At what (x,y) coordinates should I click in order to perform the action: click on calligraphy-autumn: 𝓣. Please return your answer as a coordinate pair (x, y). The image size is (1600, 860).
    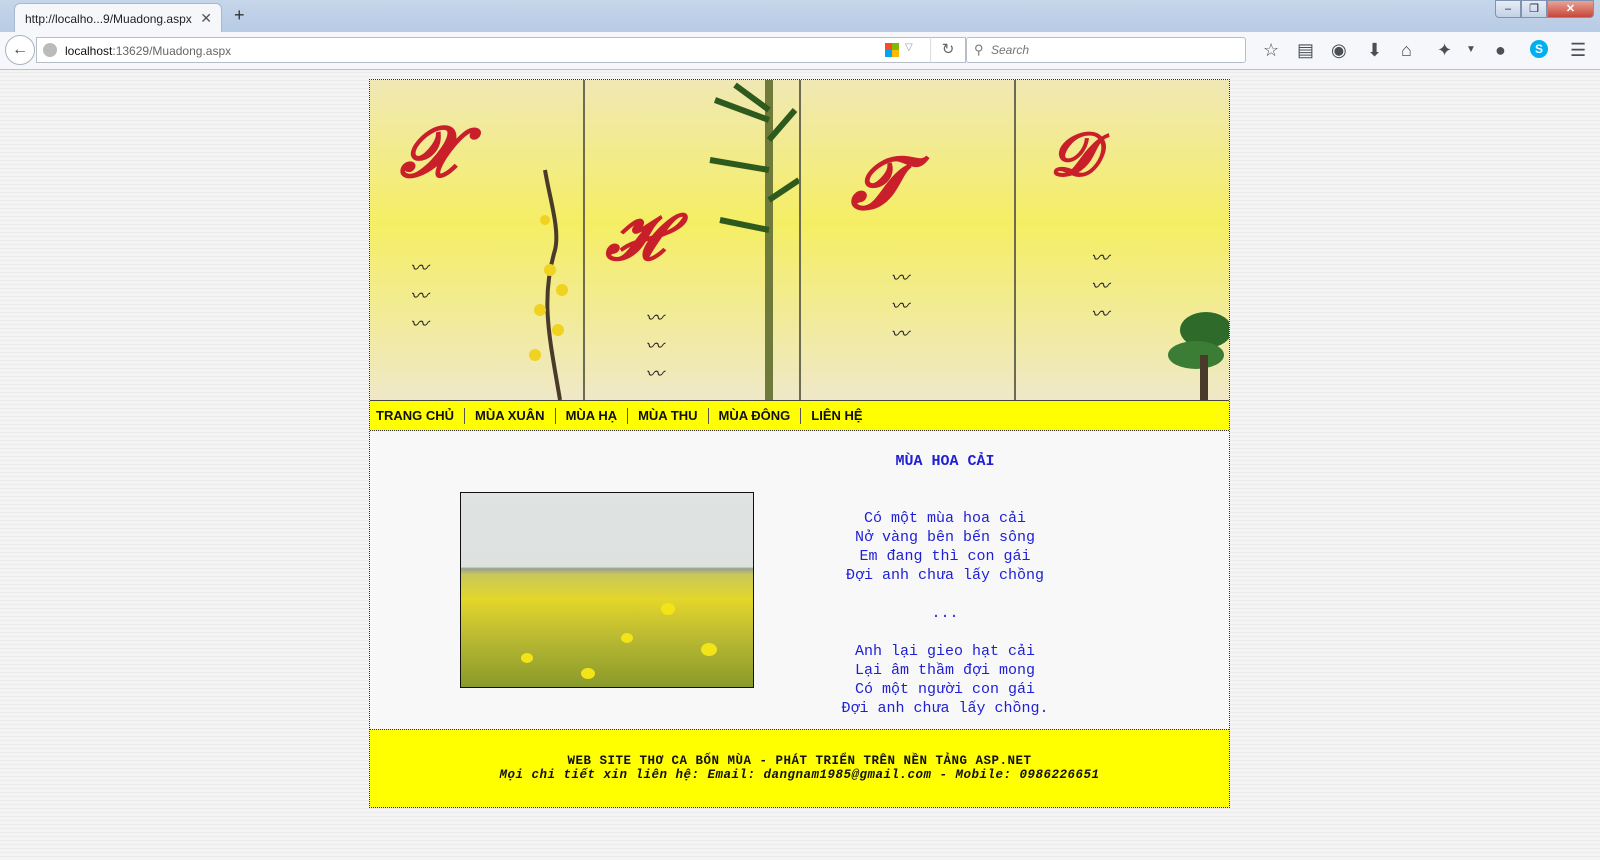
    Looking at the image, I should click on (878, 182).